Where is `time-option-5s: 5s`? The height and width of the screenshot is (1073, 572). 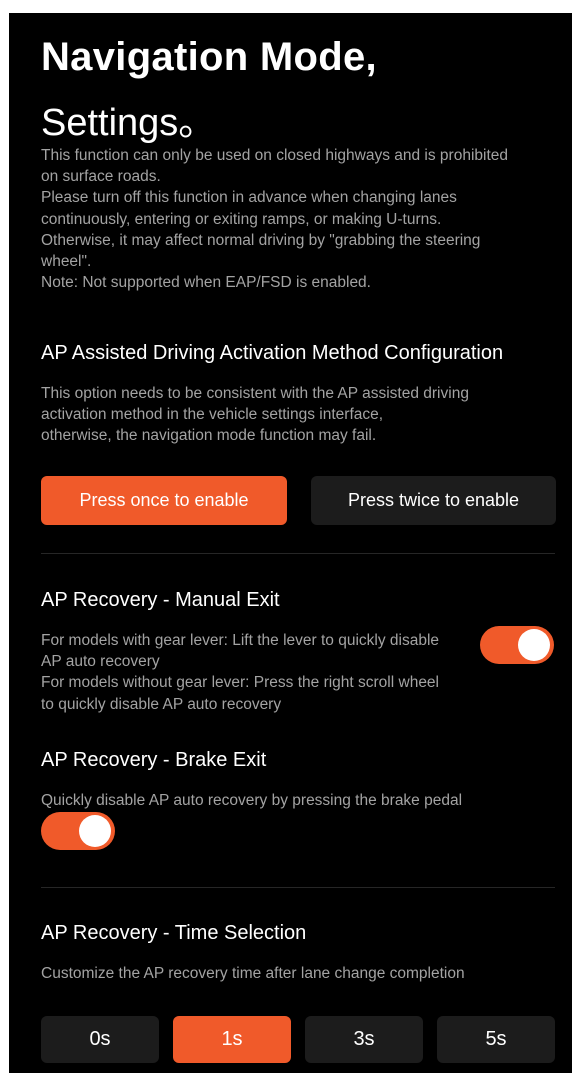
time-option-5s: 5s is located at coordinates (496, 1039).